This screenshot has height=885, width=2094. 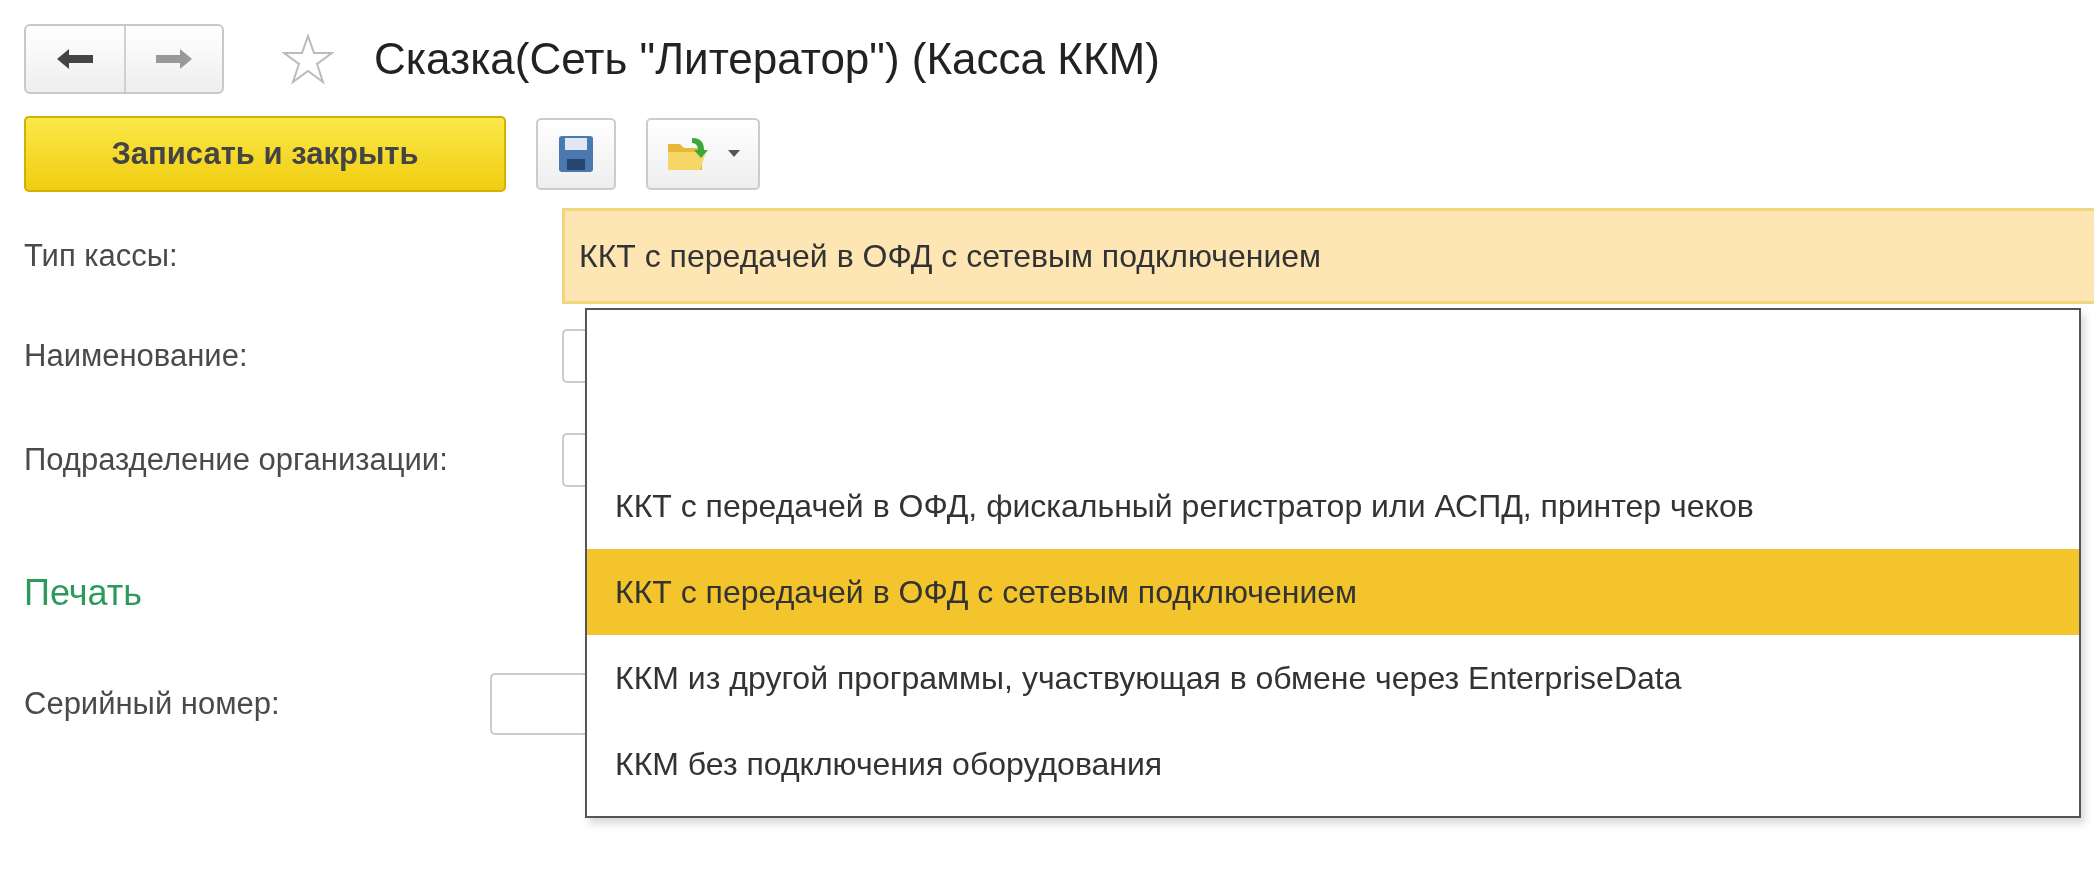 What do you see at coordinates (1333, 764) in the screenshot?
I see `dropdown-option: ККМ без подключения оборудования` at bounding box center [1333, 764].